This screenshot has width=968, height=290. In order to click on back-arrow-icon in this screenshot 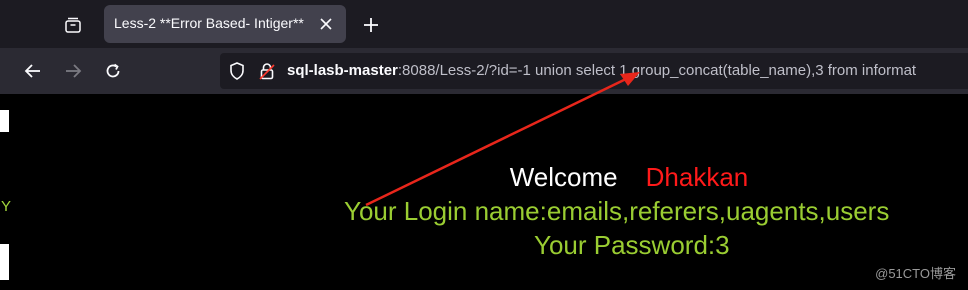, I will do `click(32, 71)`.